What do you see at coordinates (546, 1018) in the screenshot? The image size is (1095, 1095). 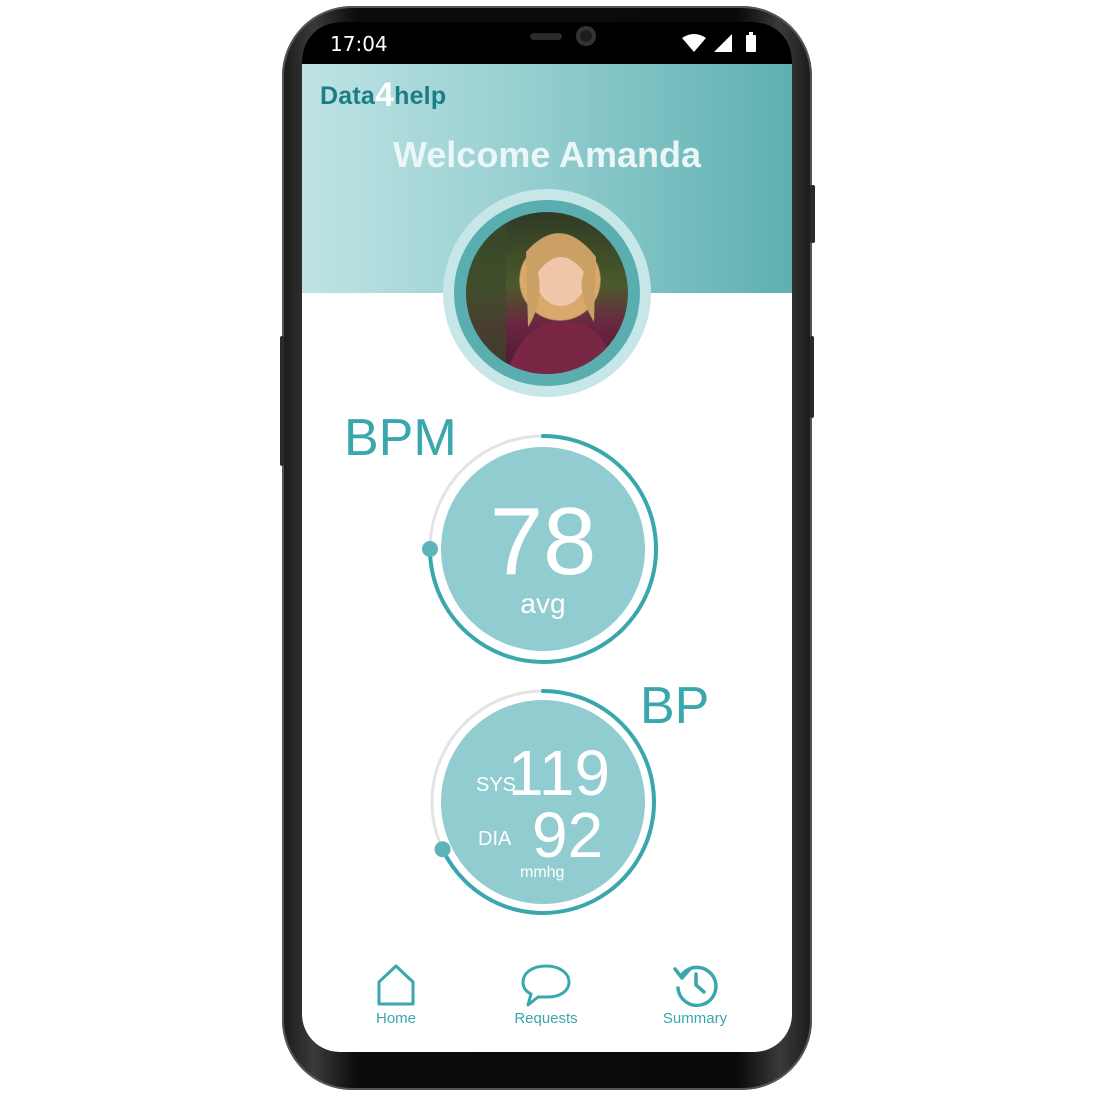 I see `nav-requests-label: Requests` at bounding box center [546, 1018].